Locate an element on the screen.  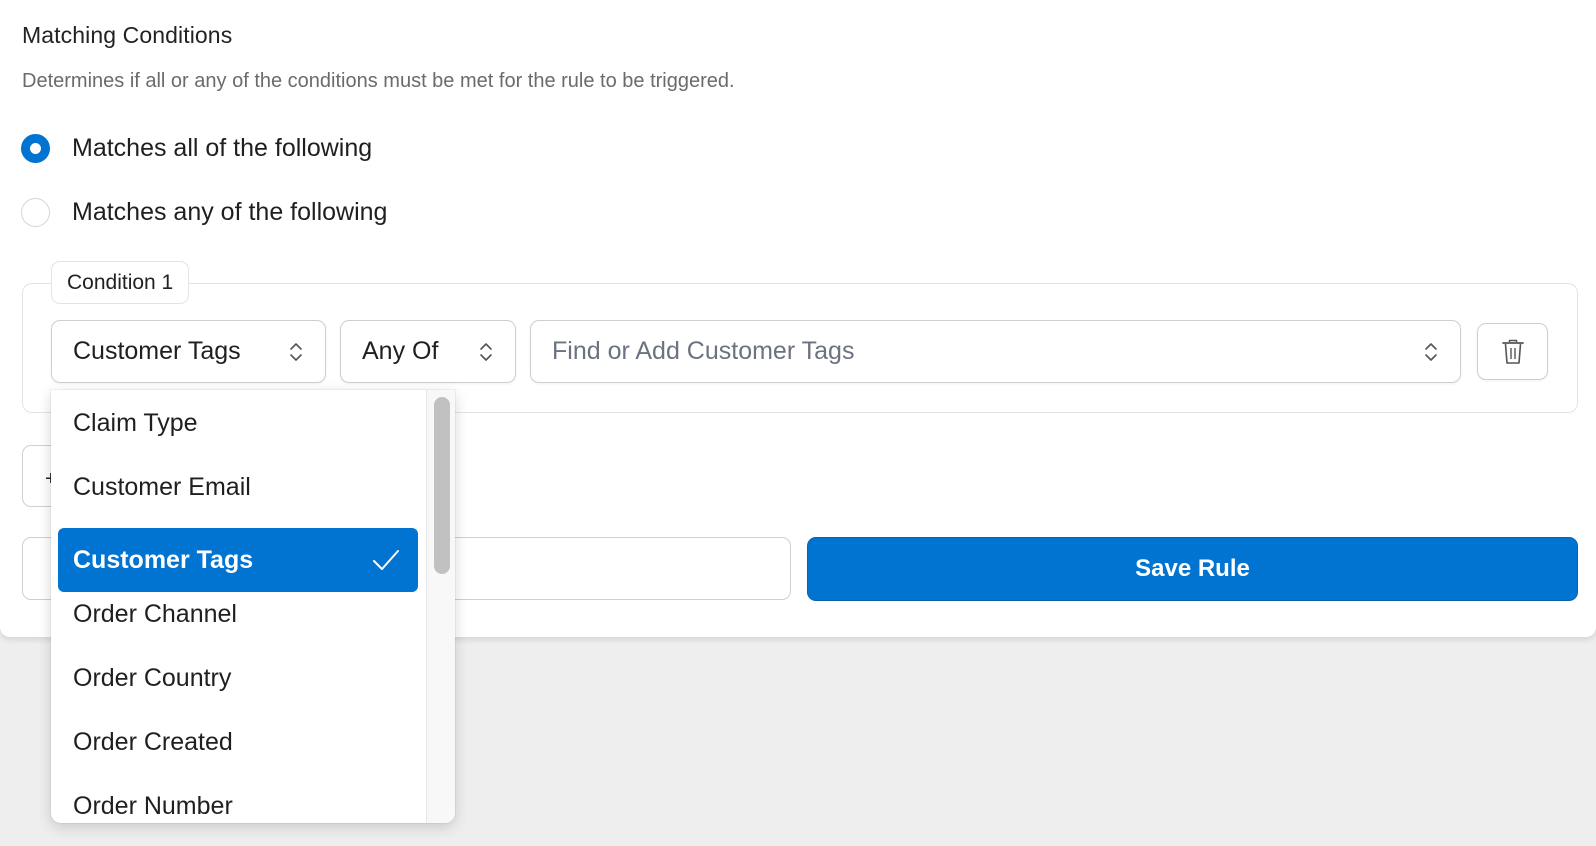
dropdown-scrollbar-thumb is located at coordinates (442, 485).